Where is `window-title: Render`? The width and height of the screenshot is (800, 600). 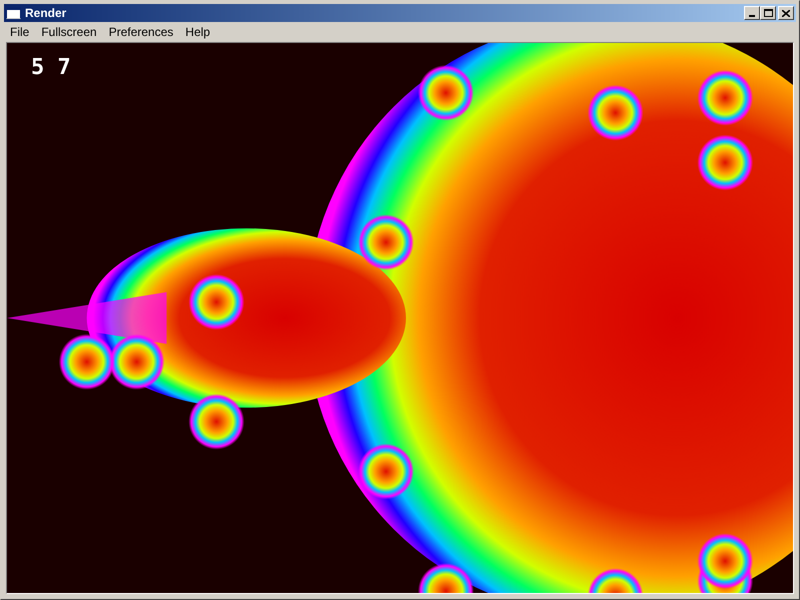
window-title: Render is located at coordinates (46, 13).